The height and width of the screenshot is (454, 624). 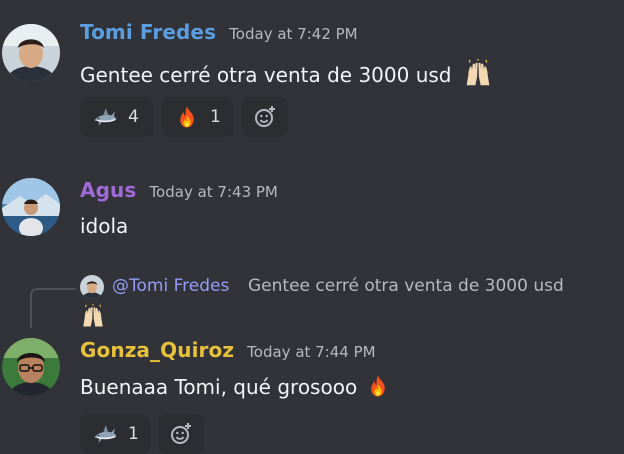 I want to click on avatar-agus, so click(x=31, y=207).